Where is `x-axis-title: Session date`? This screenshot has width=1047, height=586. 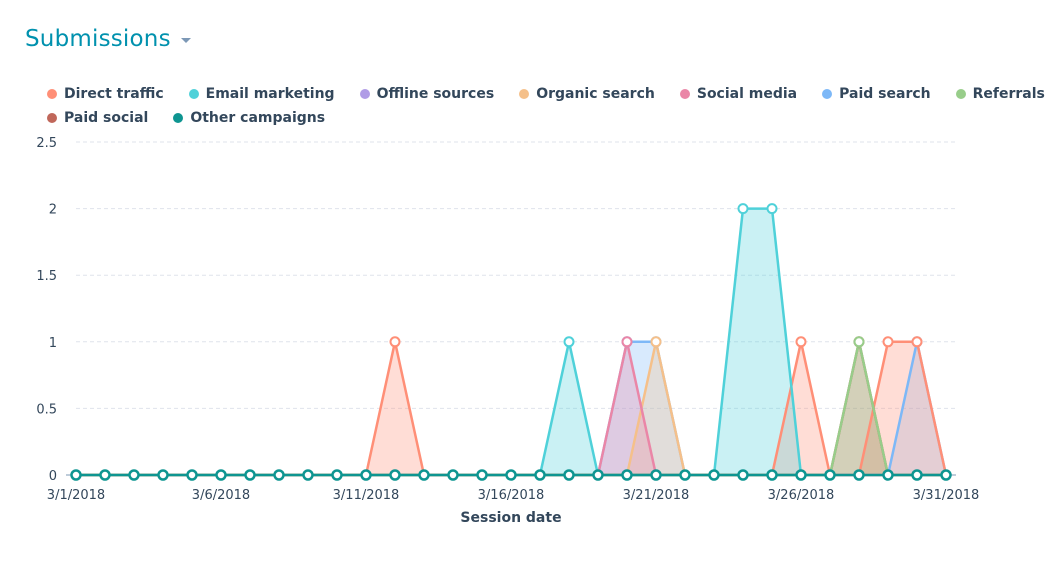 x-axis-title: Session date is located at coordinates (510, 518).